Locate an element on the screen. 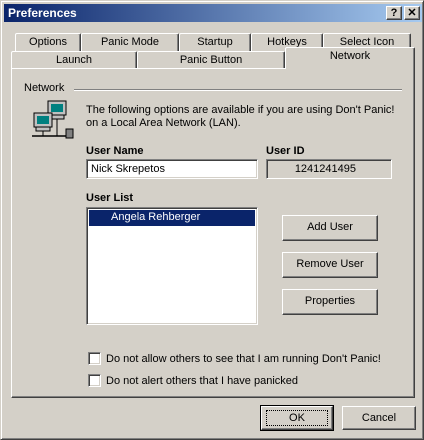 Image resolution: width=424 pixels, height=440 pixels. ok-button-label: OK is located at coordinates (297, 418).